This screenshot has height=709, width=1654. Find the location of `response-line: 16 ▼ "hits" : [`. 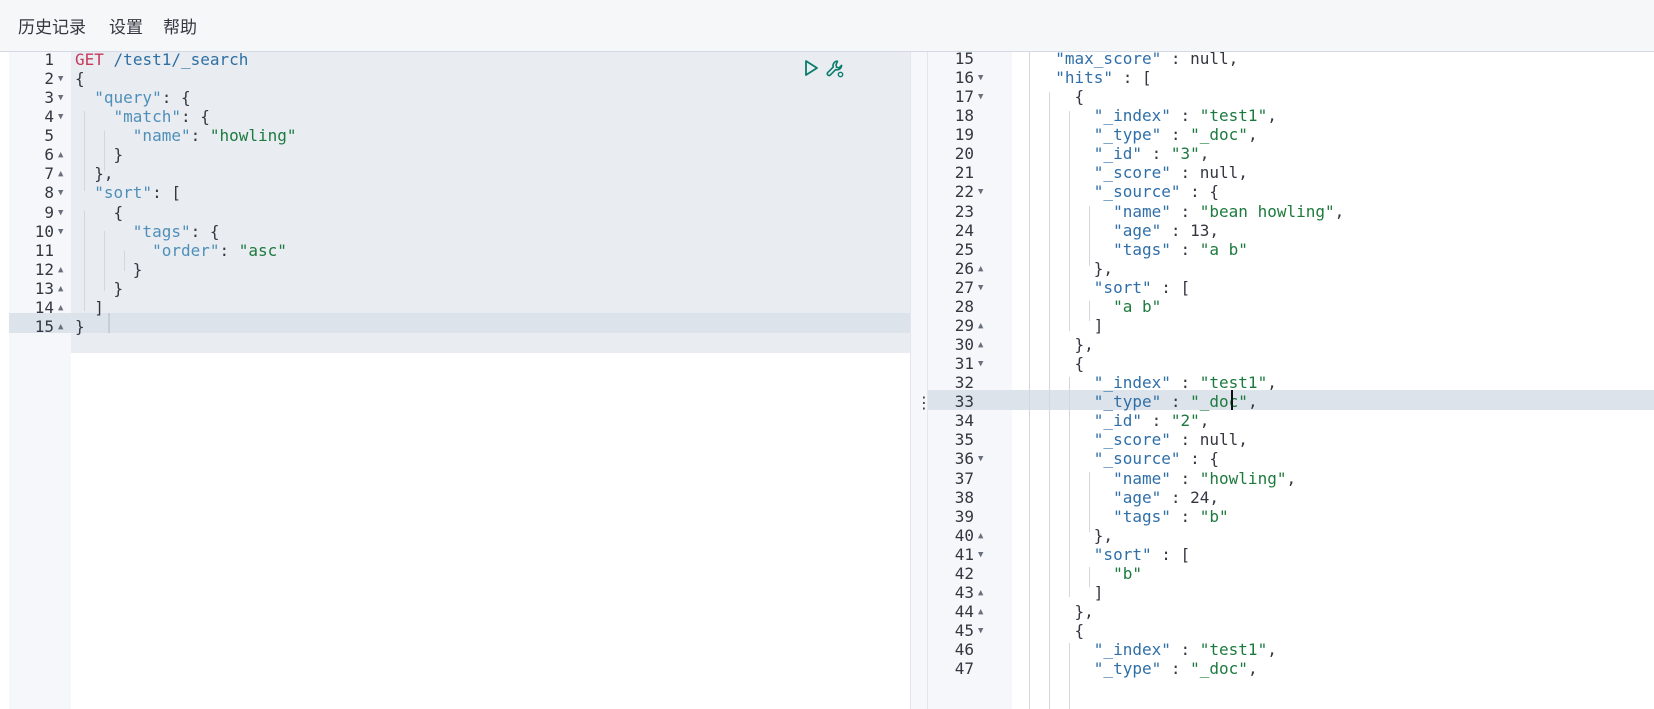

response-line: 16 ▼ "hits" : [ is located at coordinates (1291, 78).